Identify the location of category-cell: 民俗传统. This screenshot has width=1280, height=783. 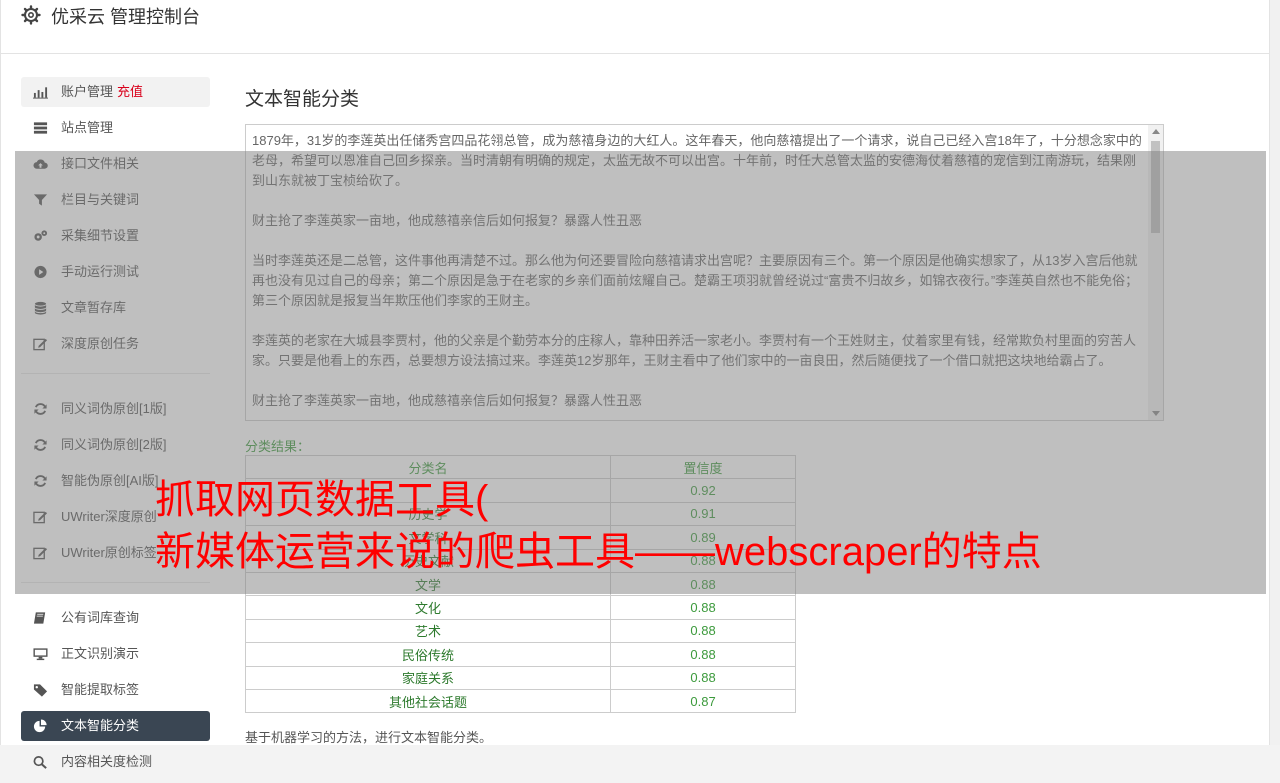
(428, 654).